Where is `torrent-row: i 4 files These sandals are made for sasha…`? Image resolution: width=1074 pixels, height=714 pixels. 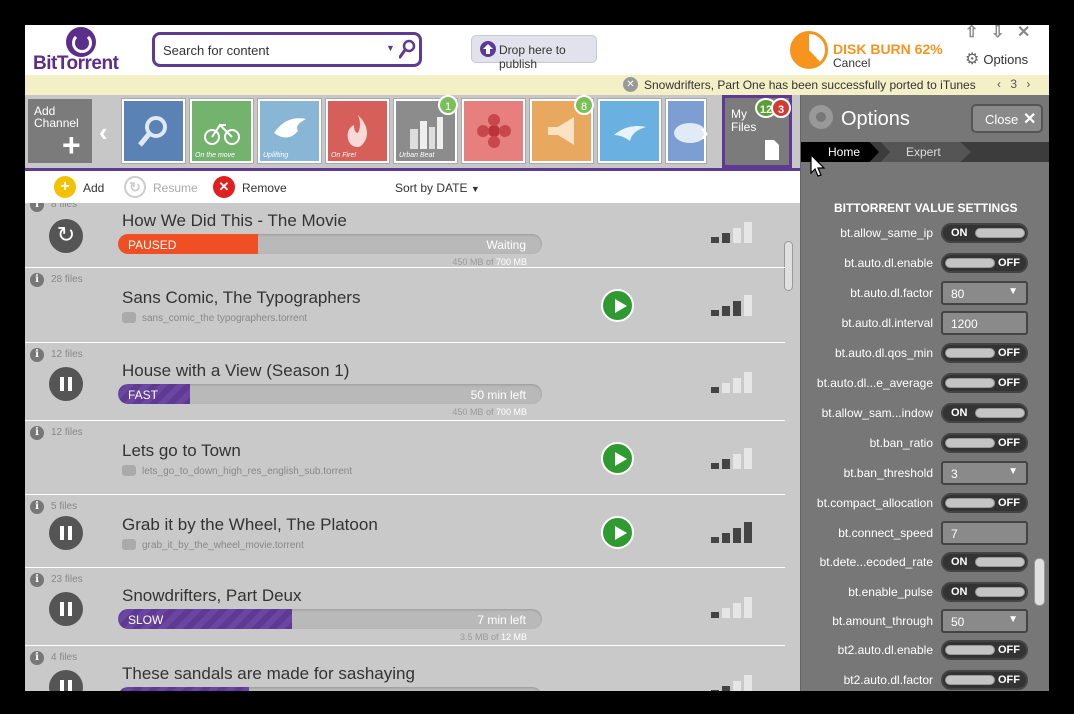
torrent-row: i 4 files These sandals are made for sasha… is located at coordinates (405, 668).